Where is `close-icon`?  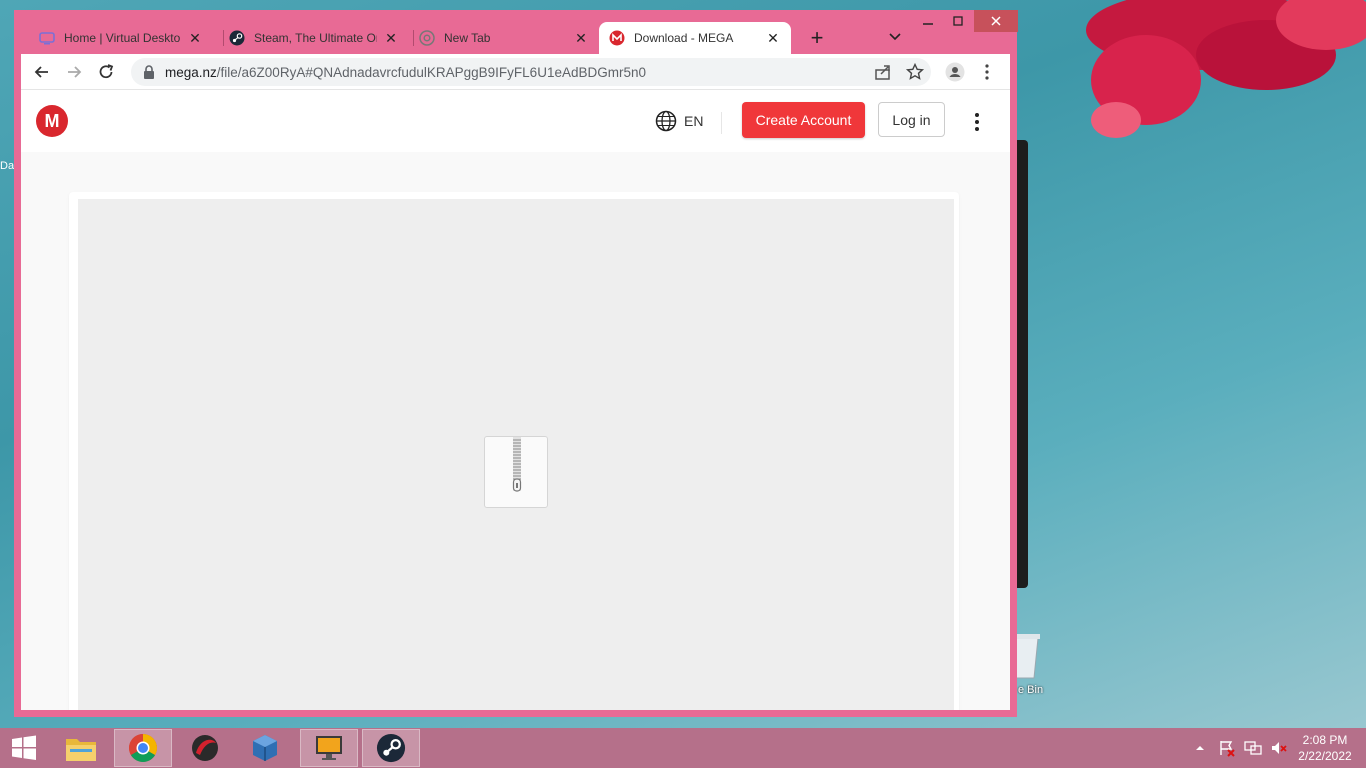 close-icon is located at coordinates (996, 21).